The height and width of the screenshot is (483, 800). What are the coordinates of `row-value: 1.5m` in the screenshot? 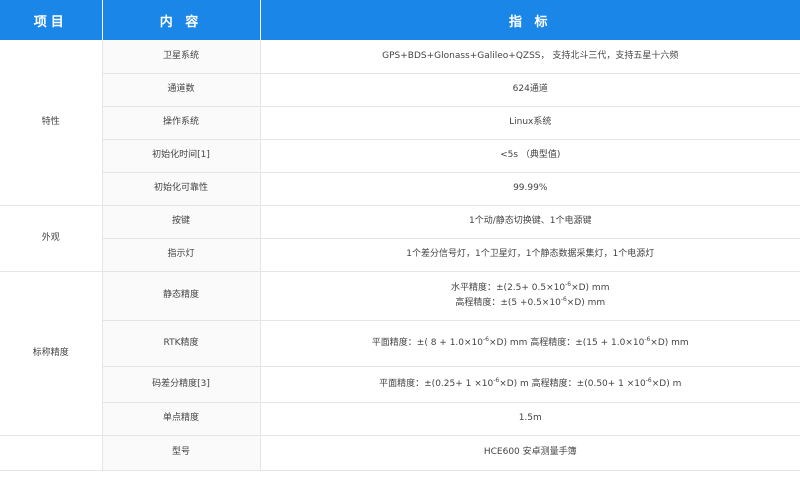 It's located at (530, 419).